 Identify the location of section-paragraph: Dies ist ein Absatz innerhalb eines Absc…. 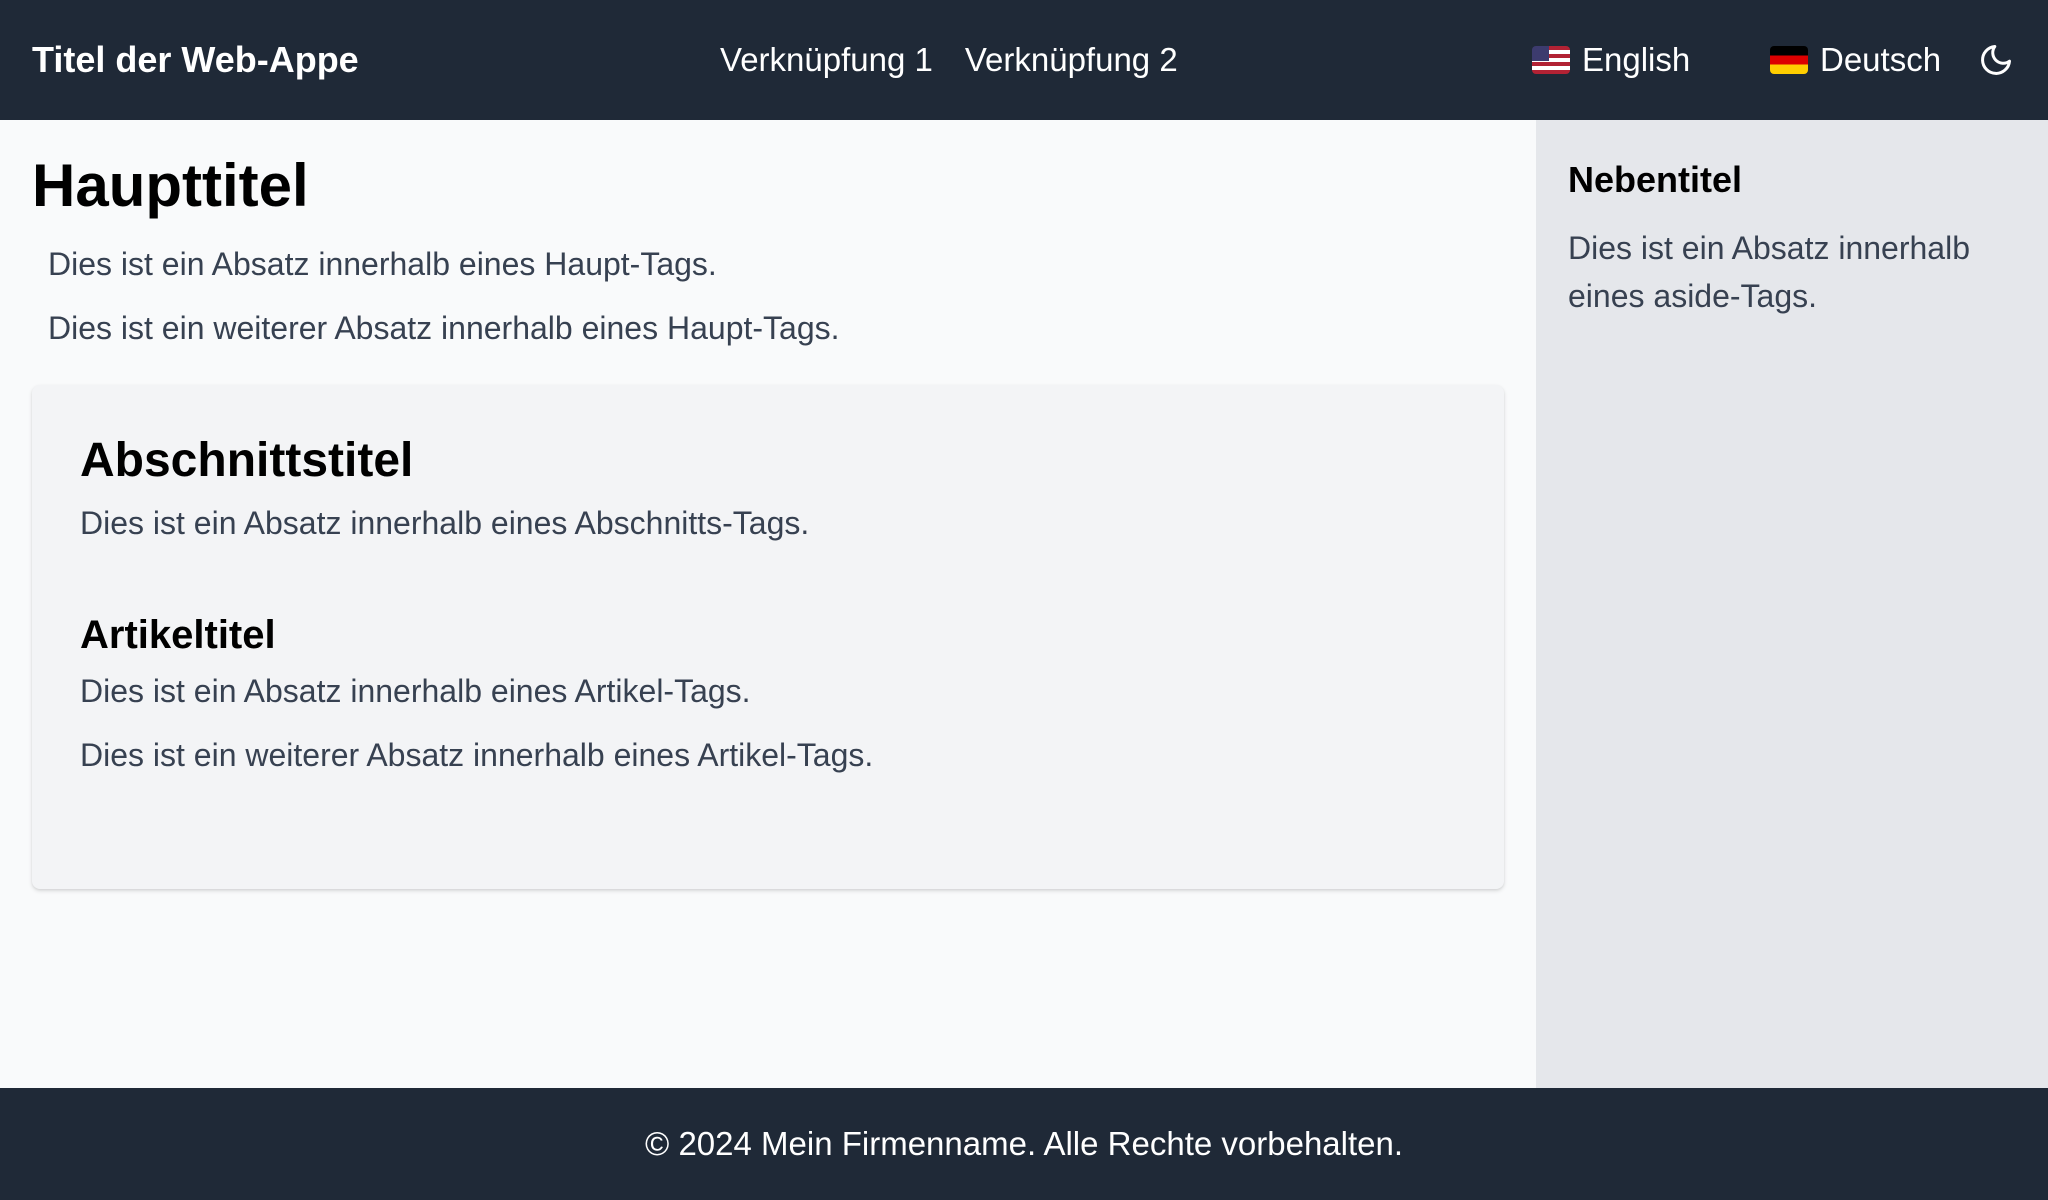
(445, 523).